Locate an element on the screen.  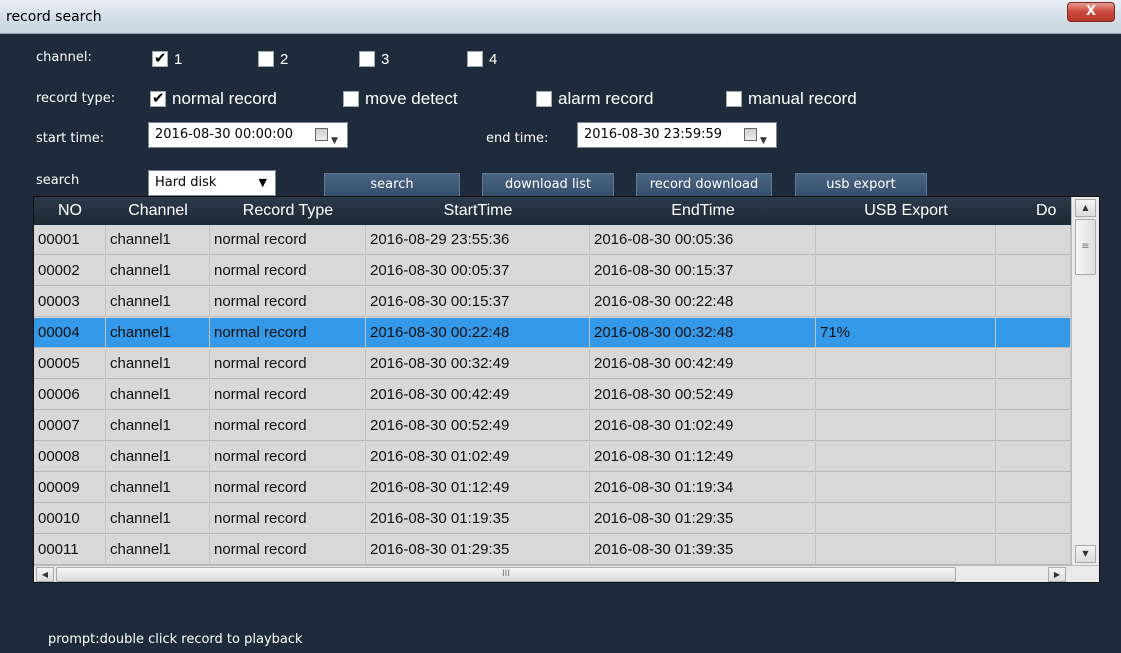
vertical-scrollbar: ▲ ≡ ▼ is located at coordinates (1085, 381).